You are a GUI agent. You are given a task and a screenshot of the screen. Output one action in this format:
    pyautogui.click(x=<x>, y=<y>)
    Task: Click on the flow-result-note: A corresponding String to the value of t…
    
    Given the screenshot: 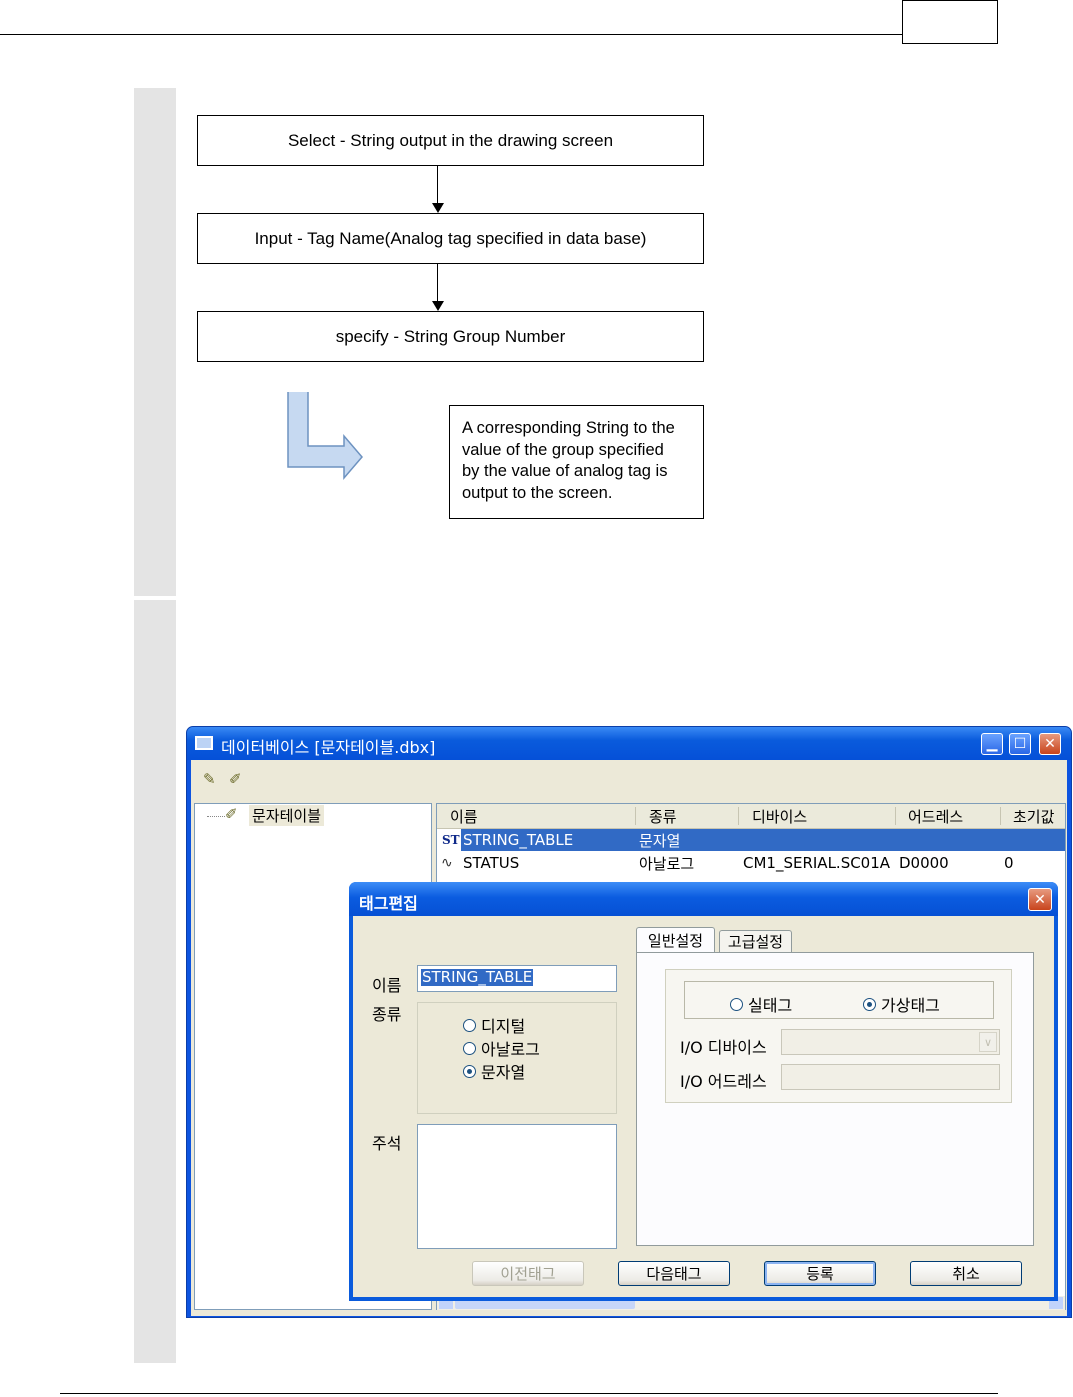 What is the action you would take?
    pyautogui.click(x=576, y=462)
    